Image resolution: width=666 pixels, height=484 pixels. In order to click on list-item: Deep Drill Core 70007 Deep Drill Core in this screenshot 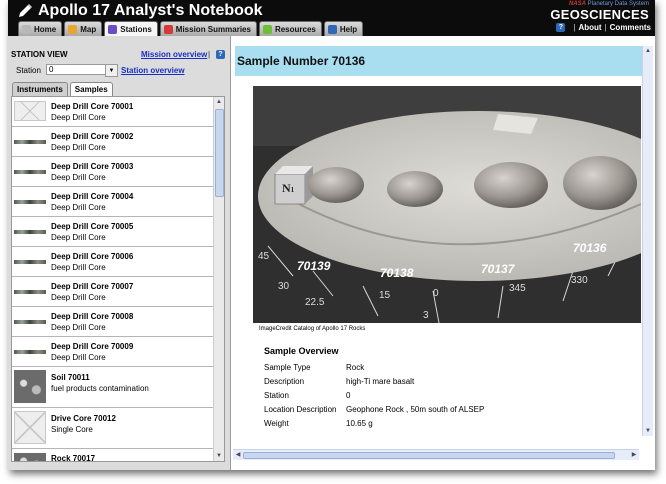, I will do `click(118, 292)`.